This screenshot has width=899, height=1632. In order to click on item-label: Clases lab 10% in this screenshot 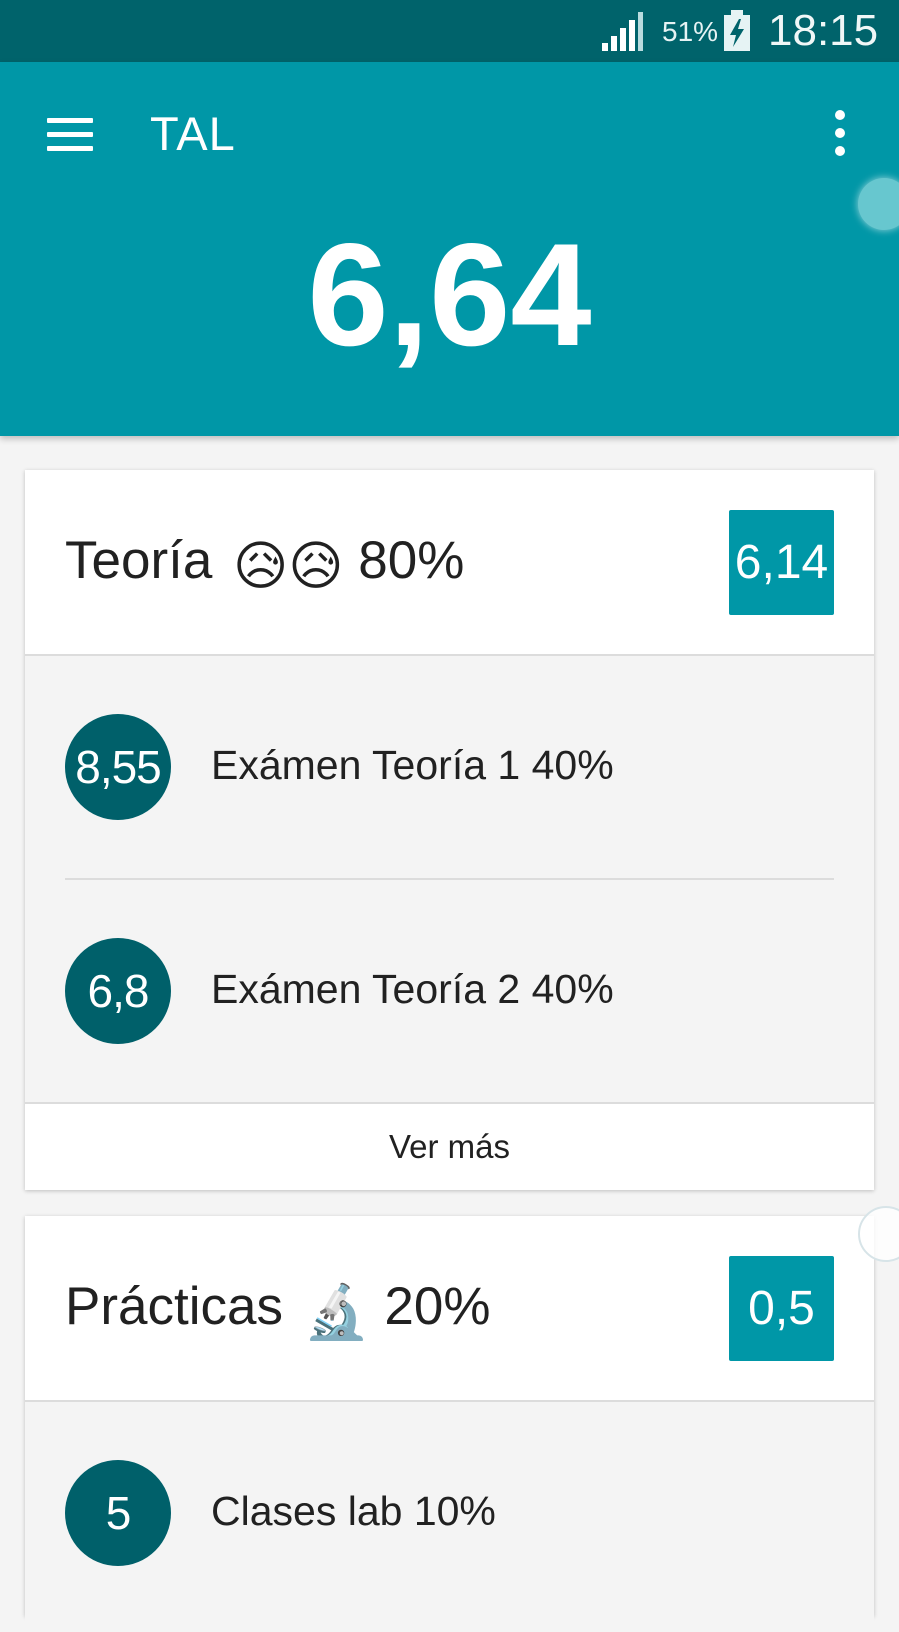, I will do `click(353, 1511)`.